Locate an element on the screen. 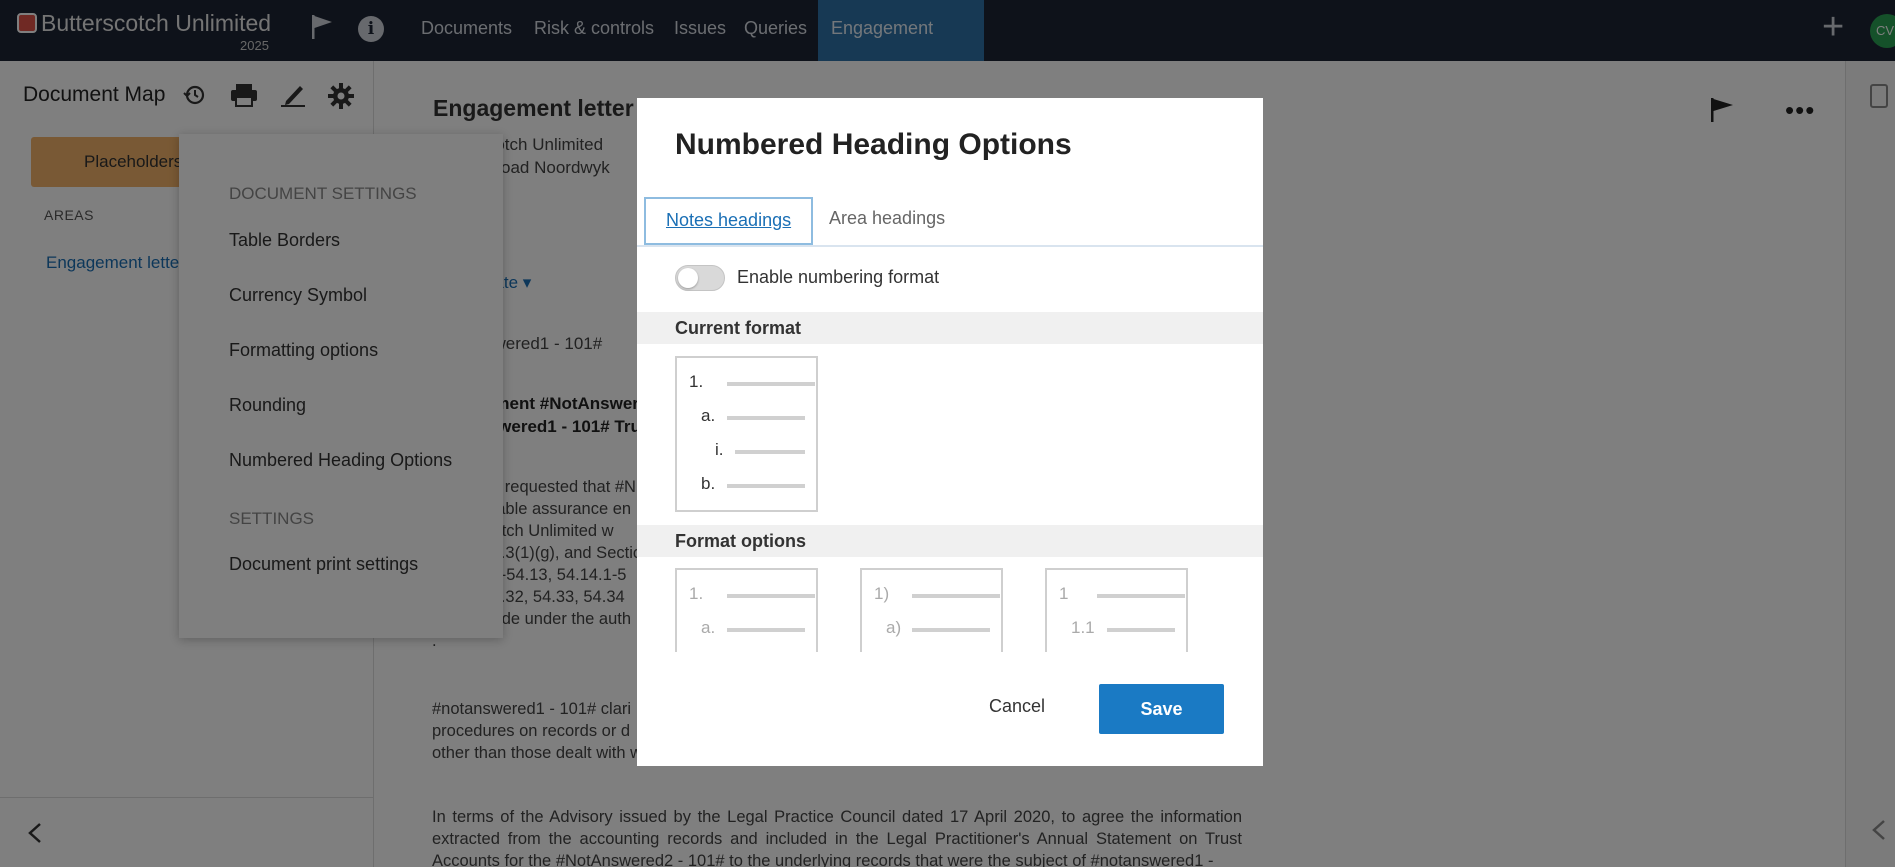 The image size is (1895, 867). current-format-header: Current format is located at coordinates (950, 328).